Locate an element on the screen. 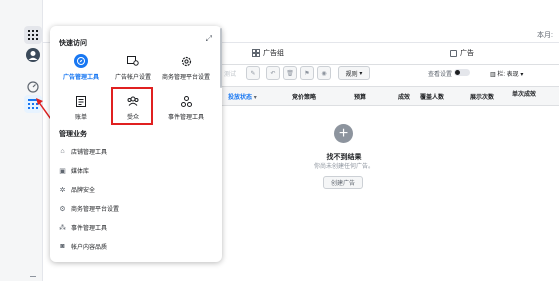  billing-icon is located at coordinates (81, 101).